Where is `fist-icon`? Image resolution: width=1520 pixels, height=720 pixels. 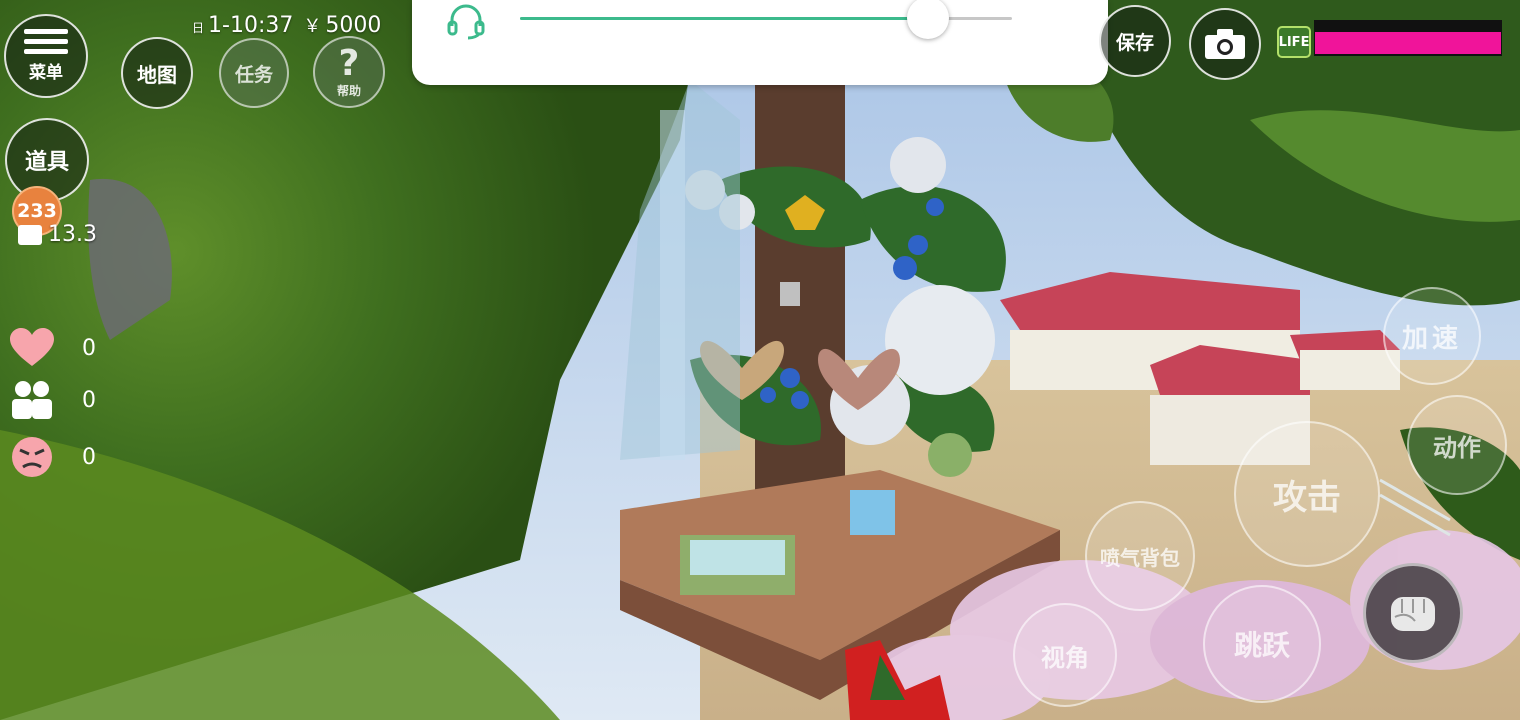 fist-icon is located at coordinates (1413, 614).